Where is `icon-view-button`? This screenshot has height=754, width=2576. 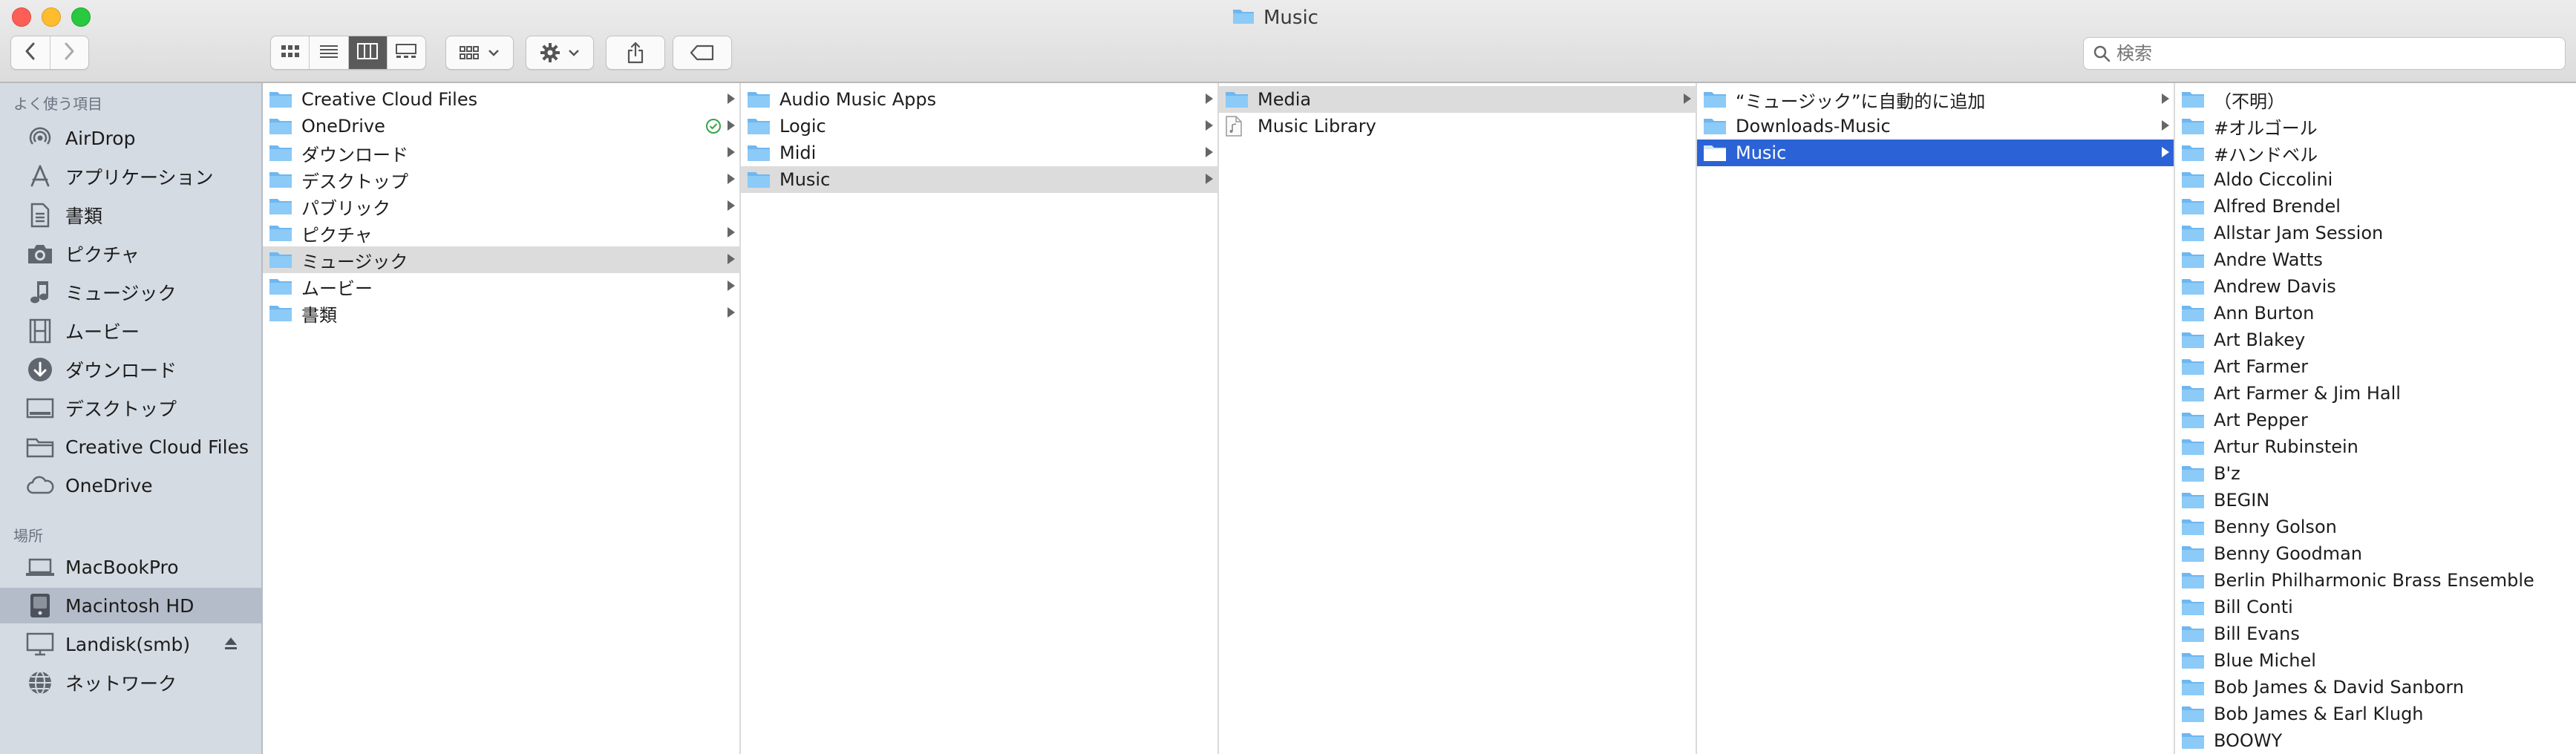
icon-view-button is located at coordinates (290, 52).